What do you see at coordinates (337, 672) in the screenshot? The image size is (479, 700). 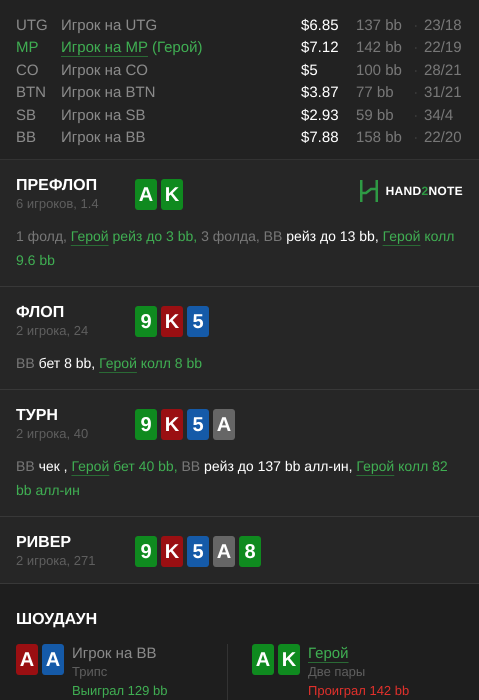 I see `hand-rank: Две пары` at bounding box center [337, 672].